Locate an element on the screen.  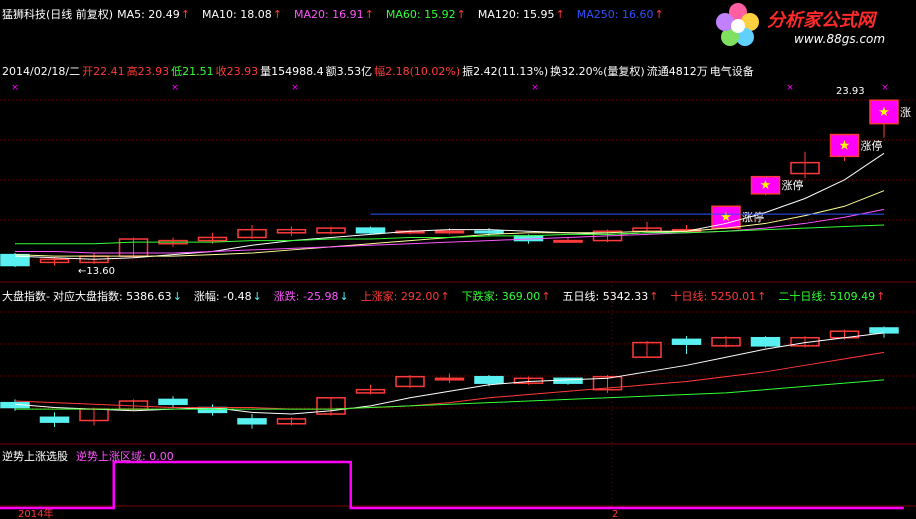
main-star-19: ★ is located at coordinates (766, 185).